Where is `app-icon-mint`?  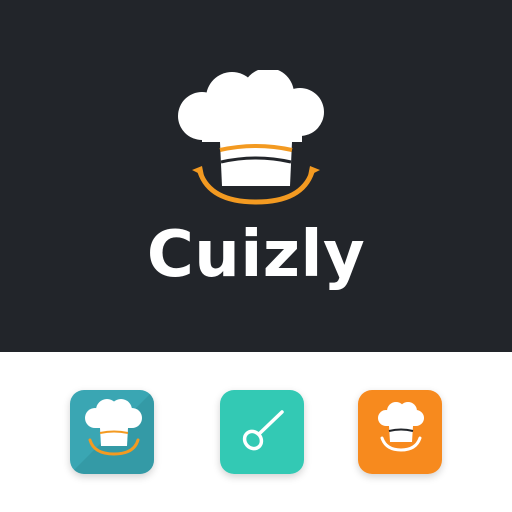
app-icon-mint is located at coordinates (262, 432).